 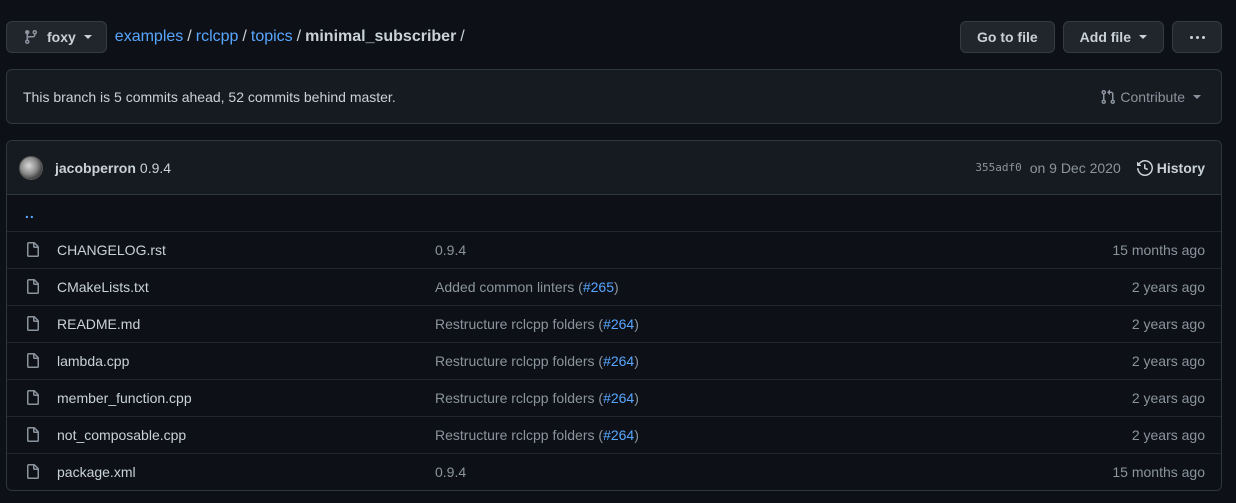 I want to click on go-to-file-button: Go to file, so click(x=1007, y=37).